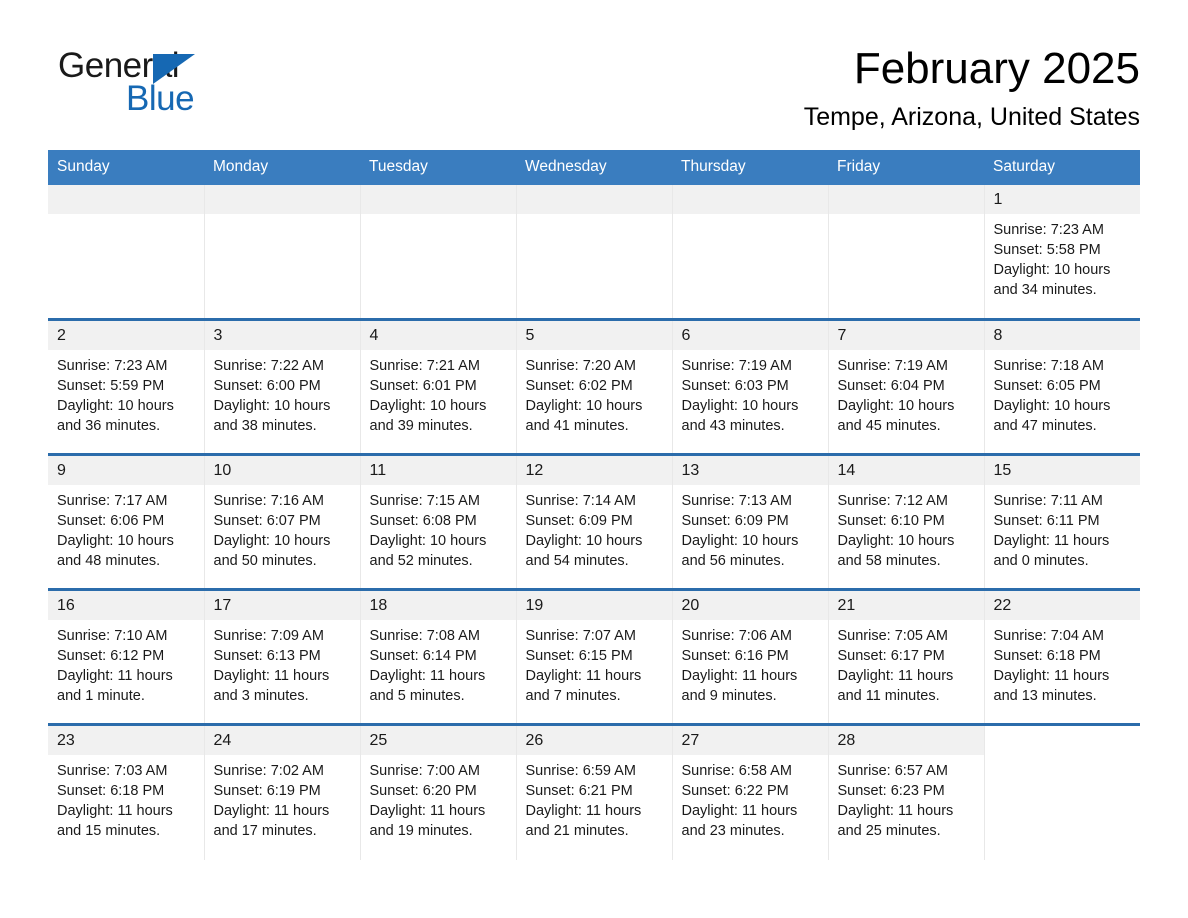 The width and height of the screenshot is (1188, 918). I want to click on sunset-text: Sunset: 6:12 PM, so click(111, 656).